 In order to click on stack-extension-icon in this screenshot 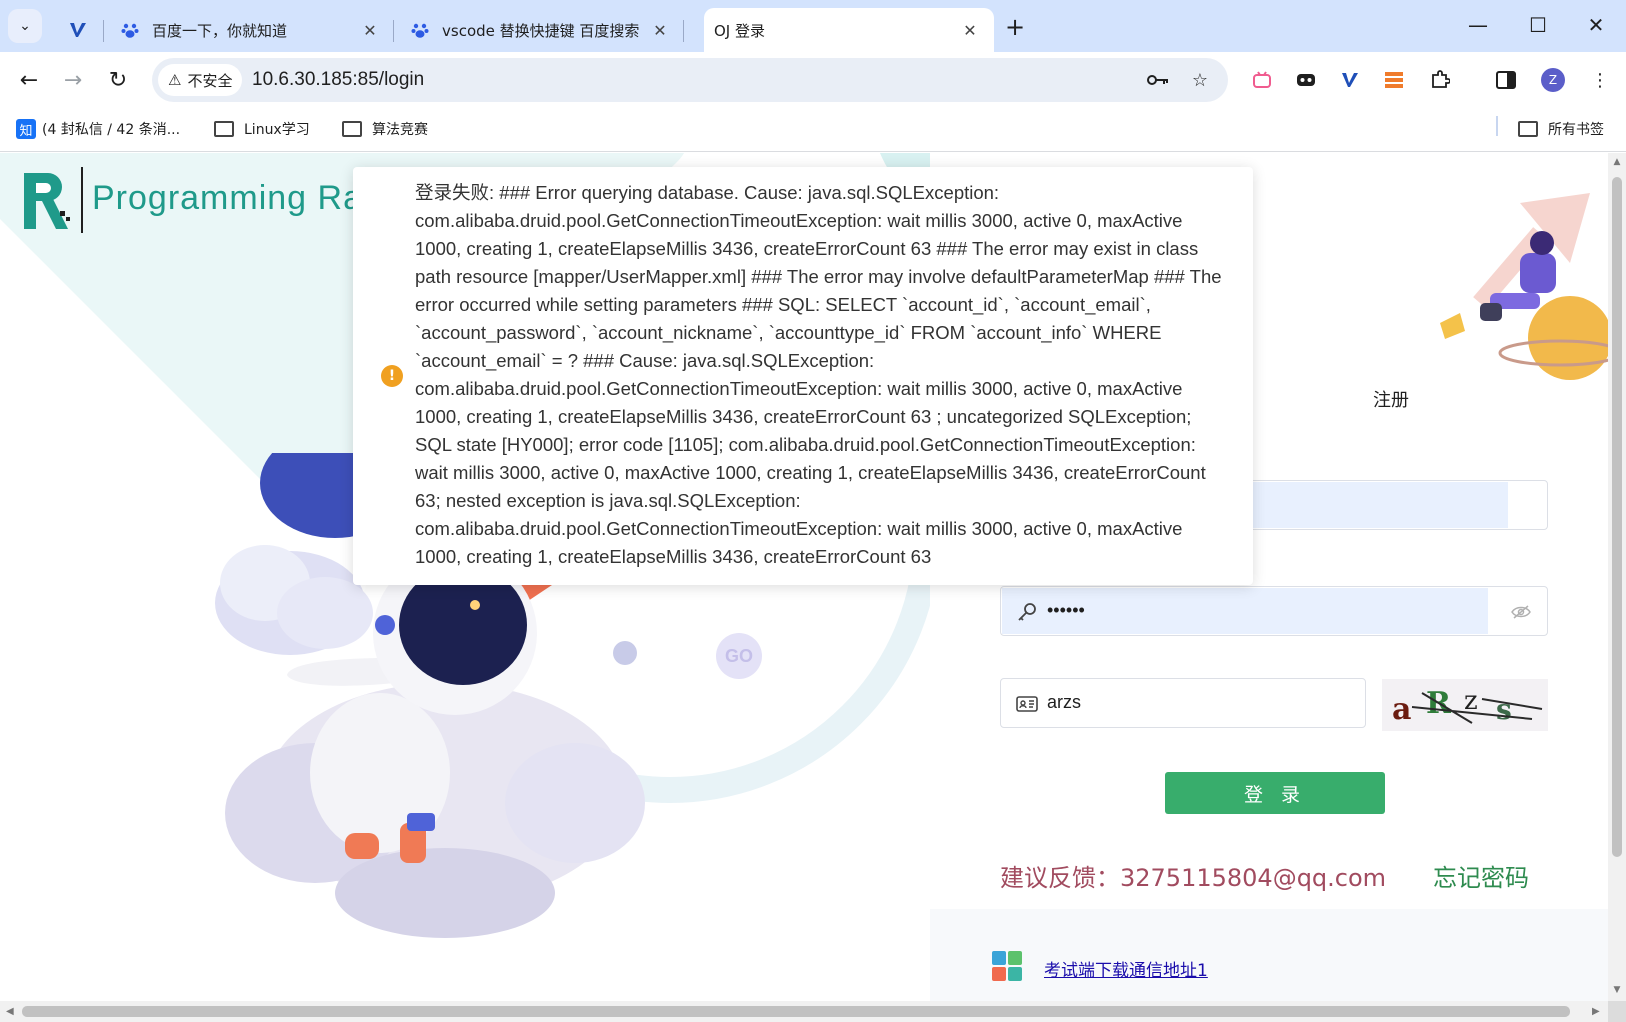, I will do `click(1394, 80)`.